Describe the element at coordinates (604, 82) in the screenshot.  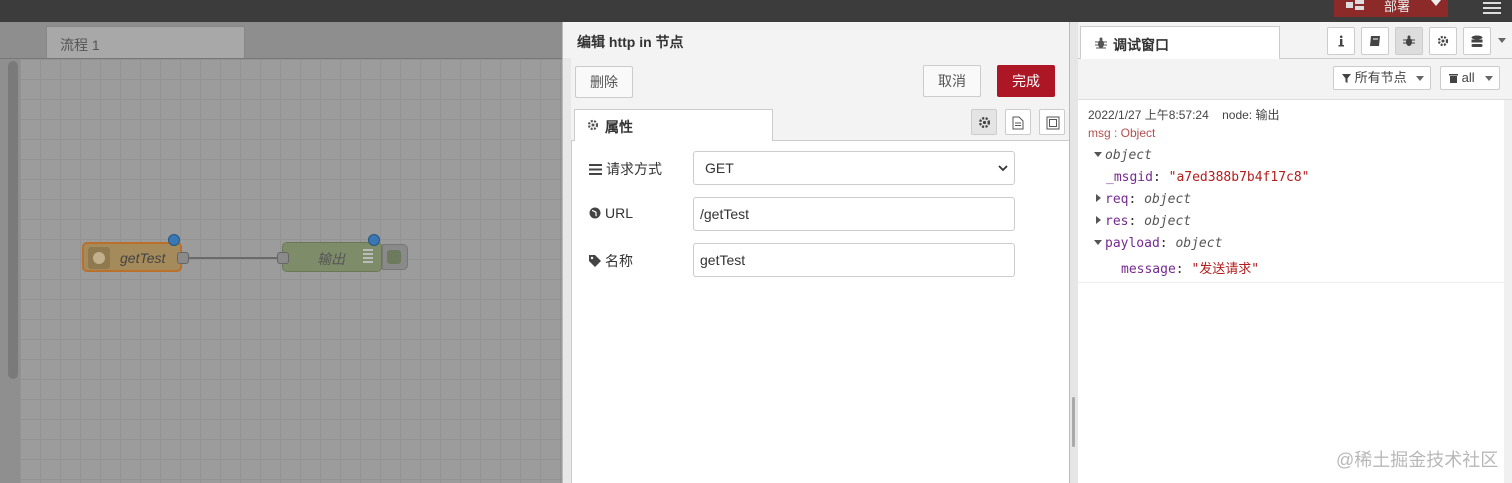
I see `delete-button: 删除` at that location.